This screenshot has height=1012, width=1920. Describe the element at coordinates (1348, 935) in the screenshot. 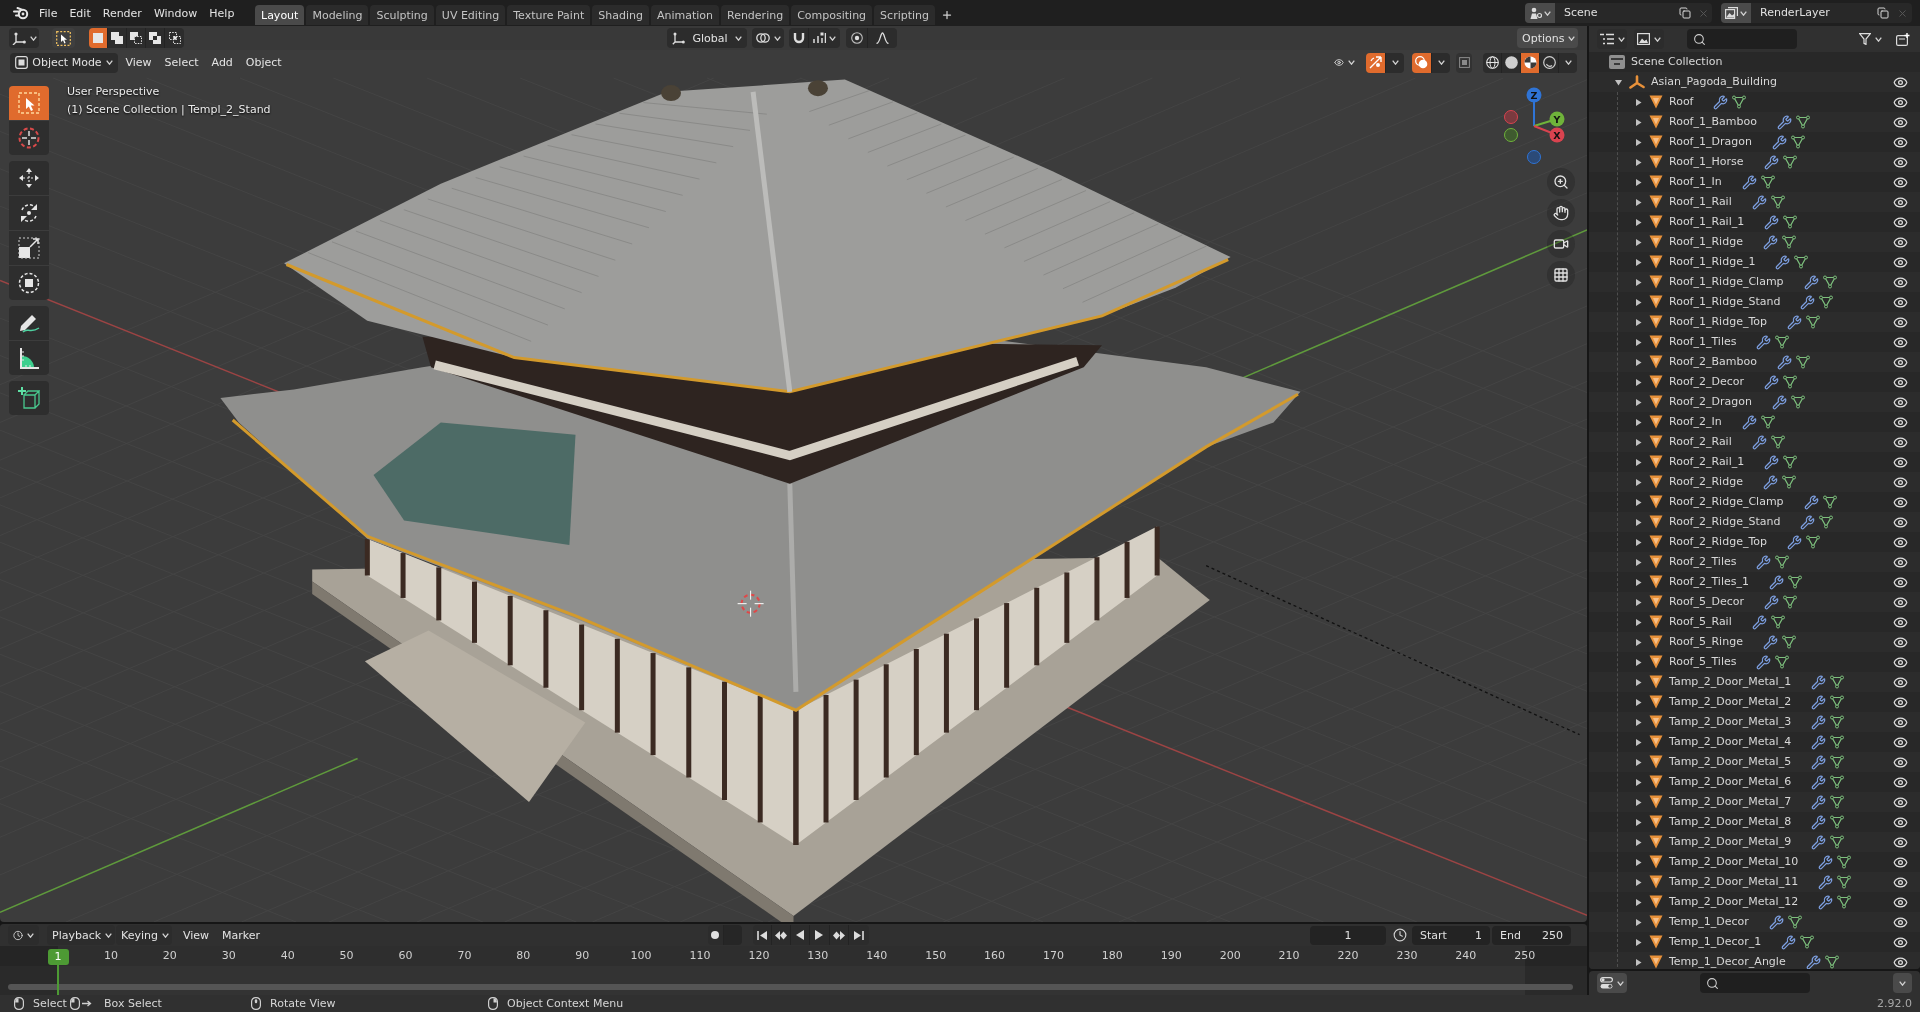

I see `current-frame-field: 1` at that location.